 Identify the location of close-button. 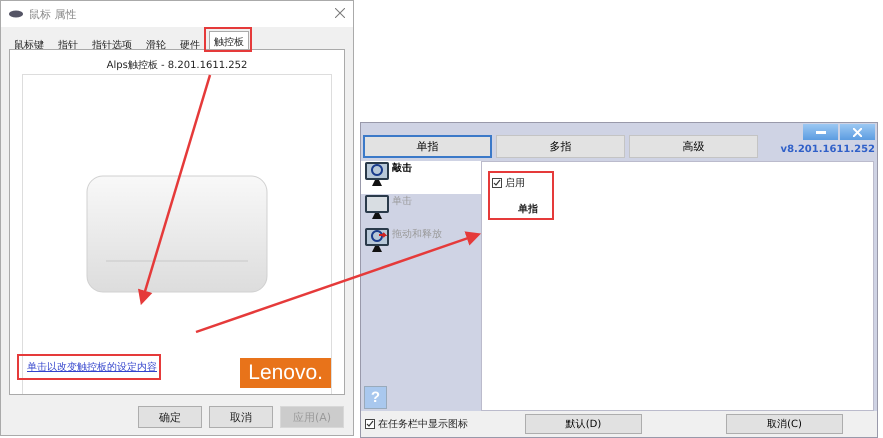
(857, 132).